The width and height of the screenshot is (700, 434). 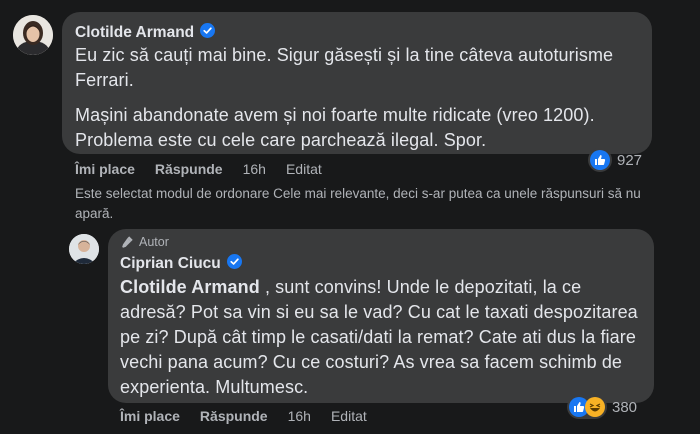 I want to click on reaction-summary-2: 380, so click(x=602, y=407).